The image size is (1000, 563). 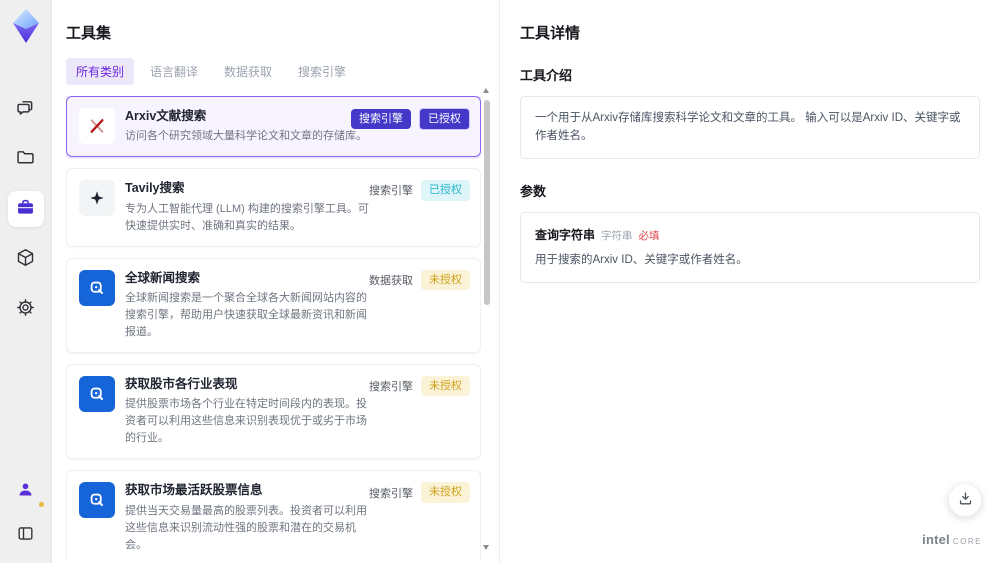 I want to click on param-list: 查询字符串 字符串 必填用于搜索的Arxiv ID、关键字或作者姓名。, so click(x=750, y=247).